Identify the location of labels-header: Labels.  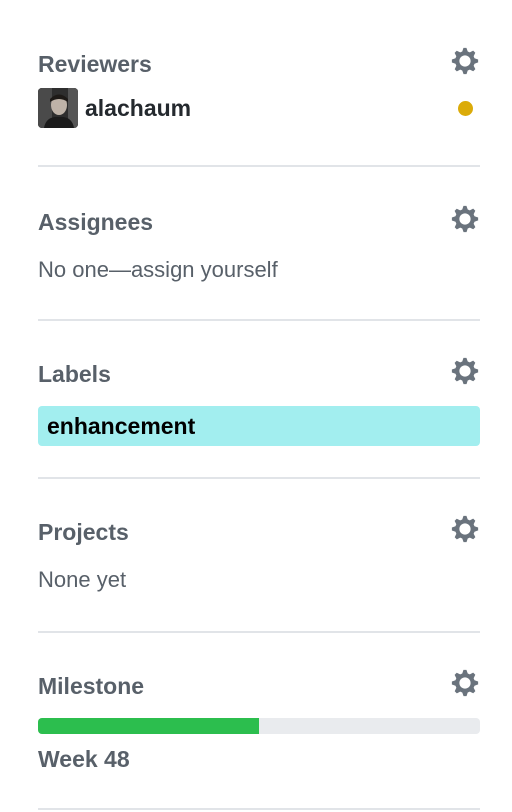
(259, 372).